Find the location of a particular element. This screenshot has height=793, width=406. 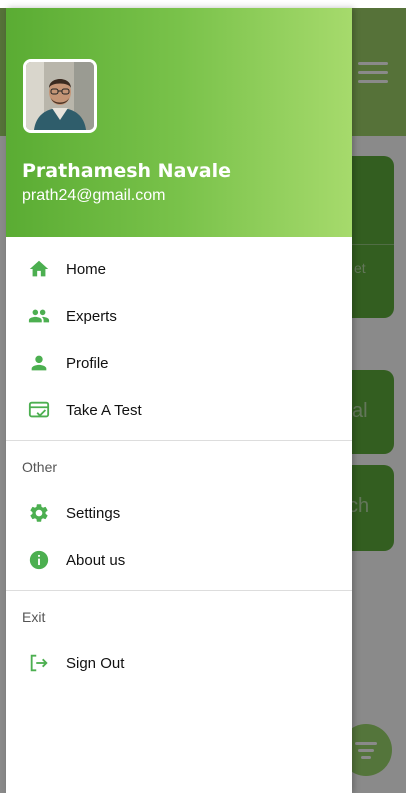

menu-item-experts: Experts is located at coordinates (179, 316).